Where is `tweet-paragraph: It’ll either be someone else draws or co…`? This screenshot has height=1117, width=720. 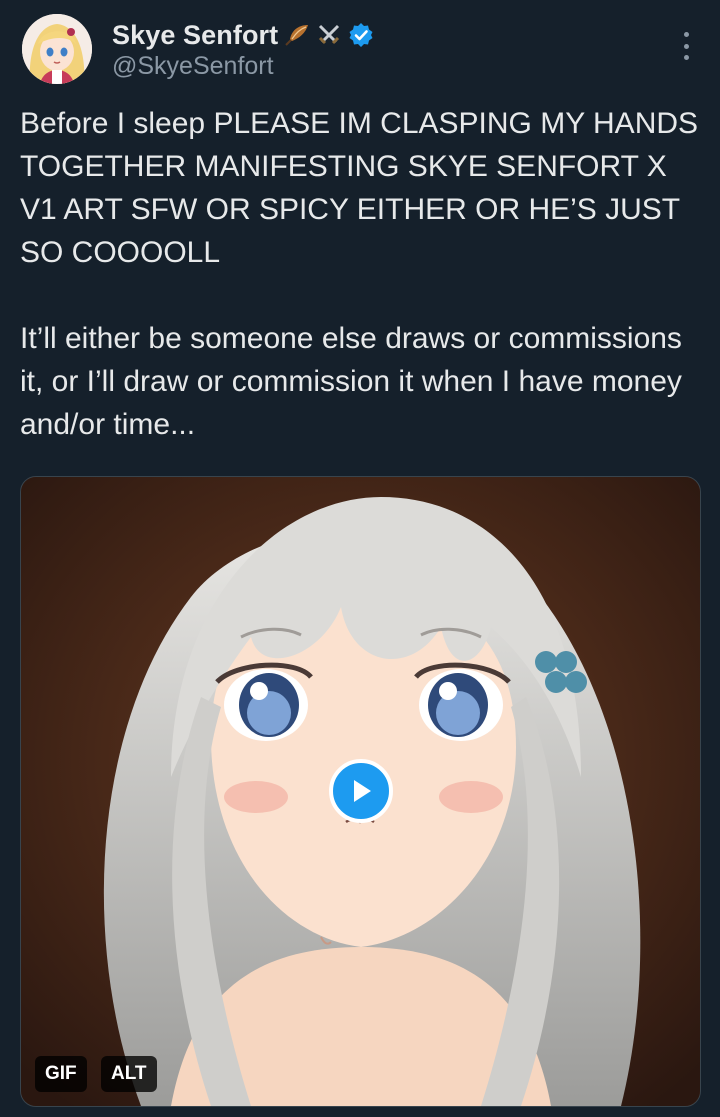 tweet-paragraph: It’ll either be someone else draws or co… is located at coordinates (351, 381).